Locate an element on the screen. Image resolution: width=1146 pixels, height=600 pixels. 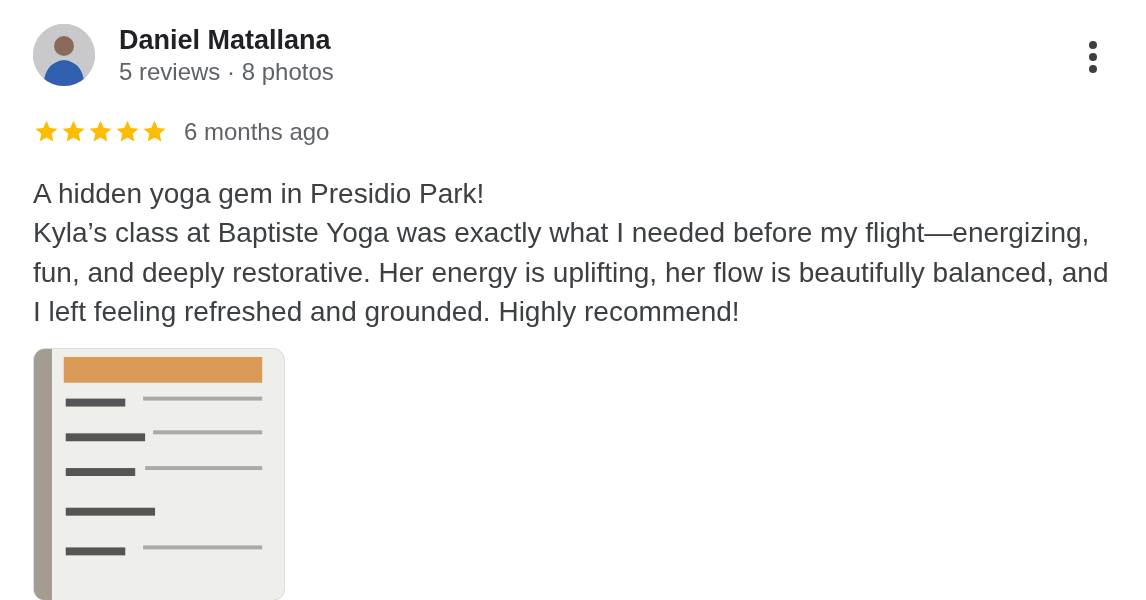
reviewer-stats: 5 reviews · 8 photos is located at coordinates (227, 72).